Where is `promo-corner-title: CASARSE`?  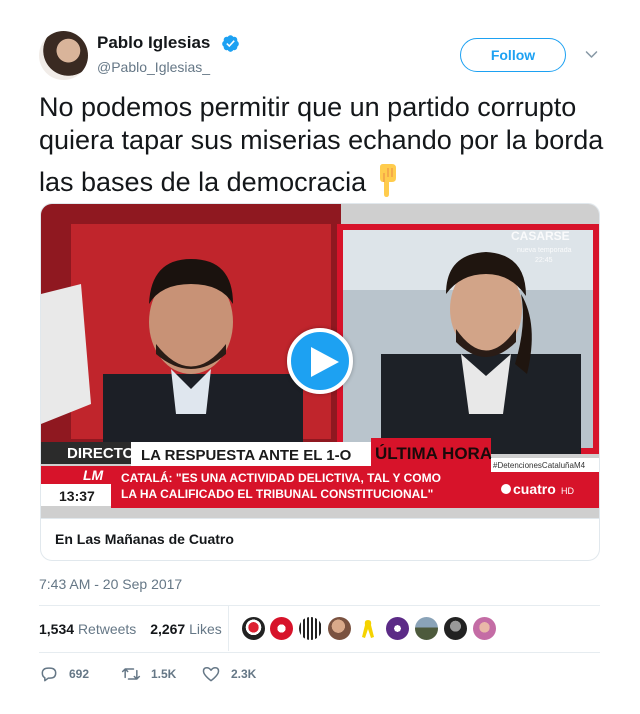
promo-corner-title: CASARSE is located at coordinates (540, 236).